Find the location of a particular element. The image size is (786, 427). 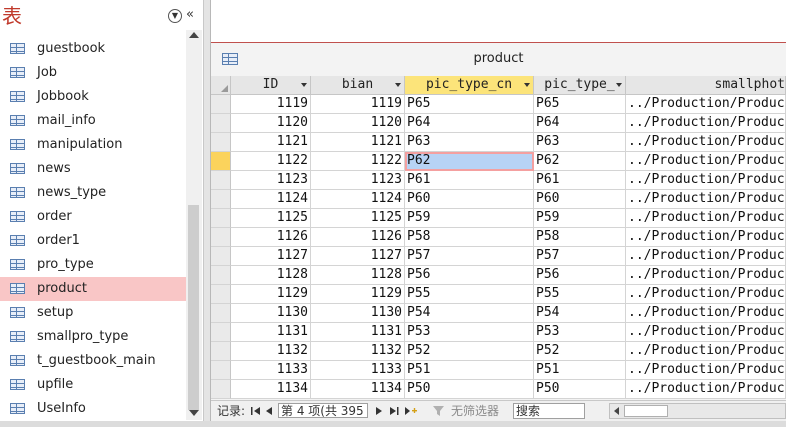

table-row: 1120 1120 P64 P64 ../Production/Produc is located at coordinates (498, 123).